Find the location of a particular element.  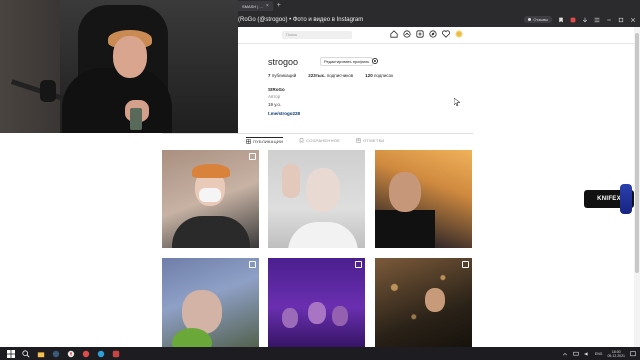

clock: 18:00 05.12.2021 is located at coordinates (616, 354).